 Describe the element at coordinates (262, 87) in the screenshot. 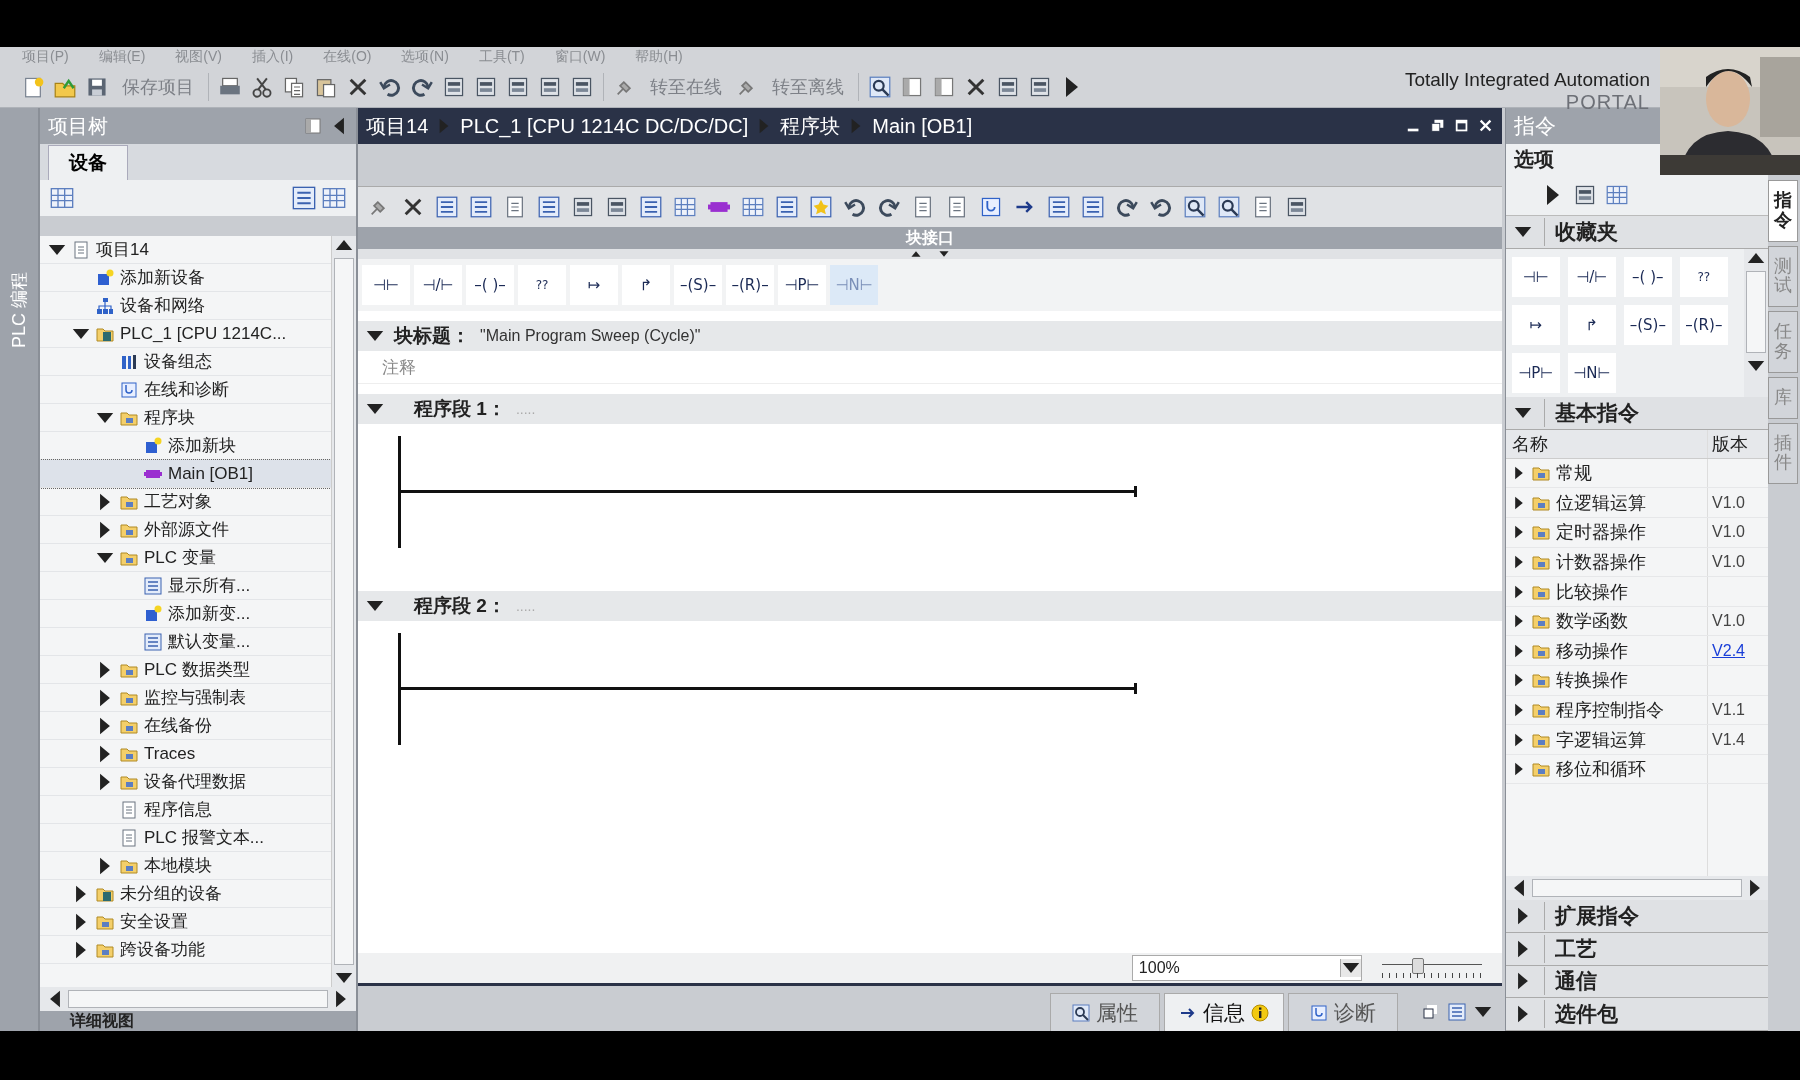

I see `scissors-icon` at that location.